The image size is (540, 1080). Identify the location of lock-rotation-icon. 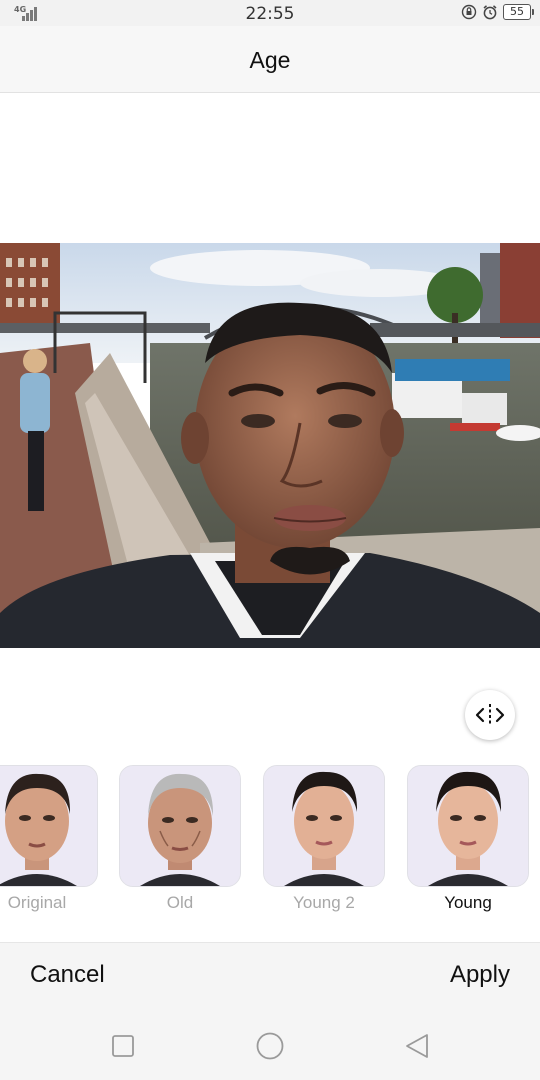
(469, 12).